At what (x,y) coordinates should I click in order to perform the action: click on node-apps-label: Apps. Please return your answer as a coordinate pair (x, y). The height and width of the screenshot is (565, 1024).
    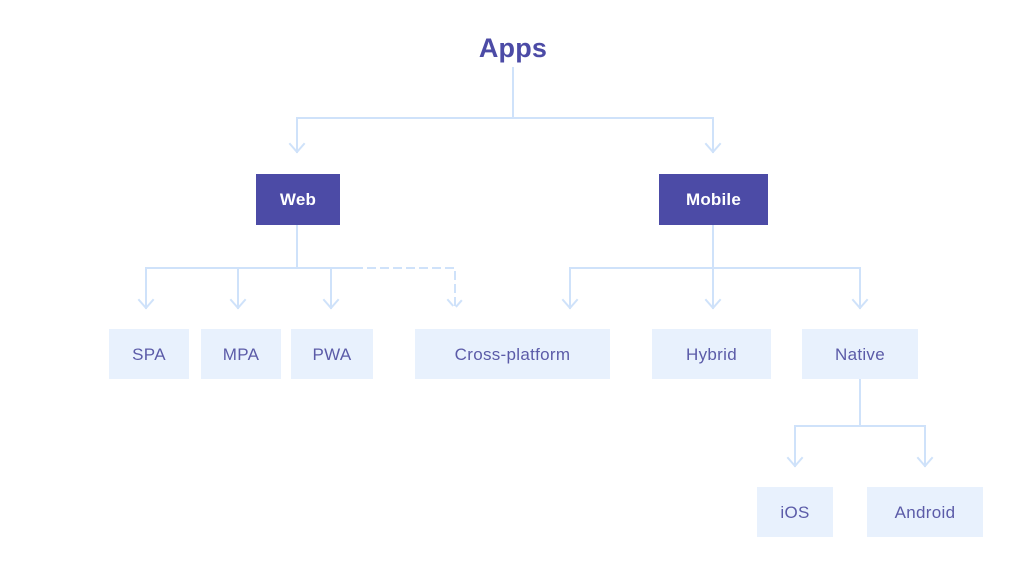
    Looking at the image, I should click on (513, 47).